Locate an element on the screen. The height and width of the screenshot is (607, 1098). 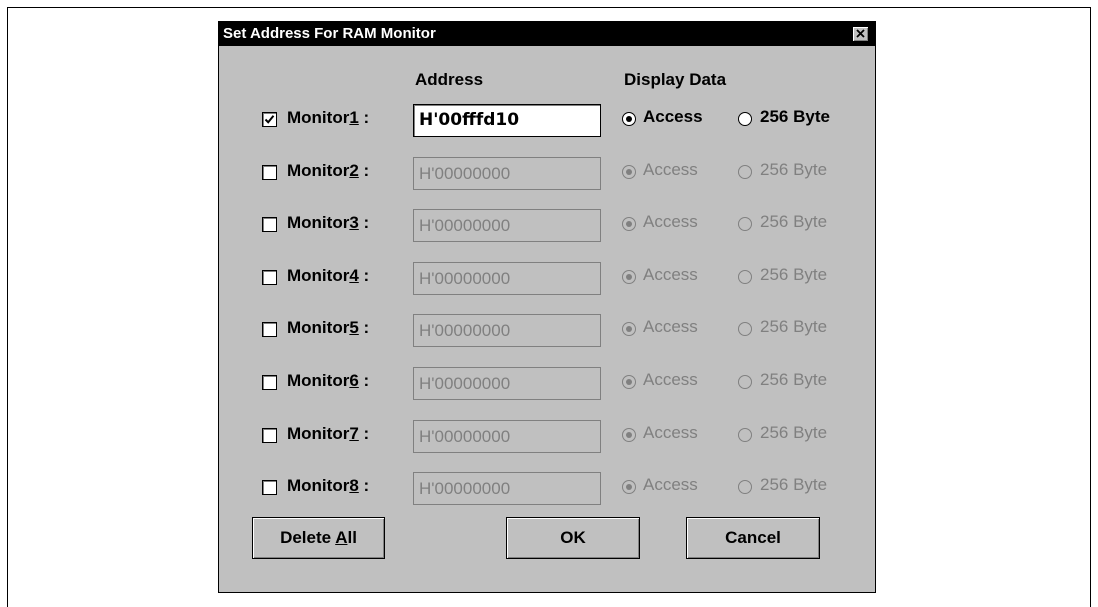
delete-all-label-end: ll is located at coordinates (352, 537).